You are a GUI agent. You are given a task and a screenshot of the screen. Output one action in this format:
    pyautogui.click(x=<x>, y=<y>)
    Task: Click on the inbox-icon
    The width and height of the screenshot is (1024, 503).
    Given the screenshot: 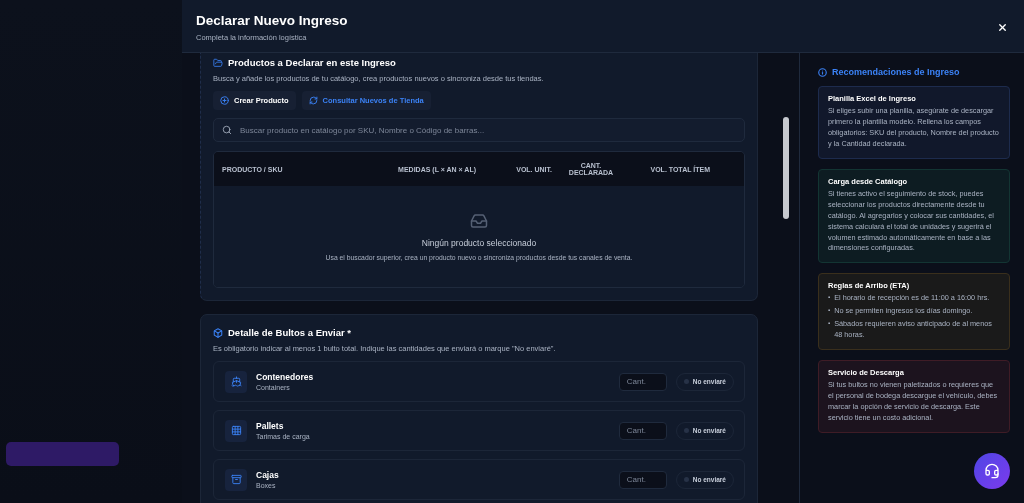 What is the action you would take?
    pyautogui.click(x=479, y=221)
    